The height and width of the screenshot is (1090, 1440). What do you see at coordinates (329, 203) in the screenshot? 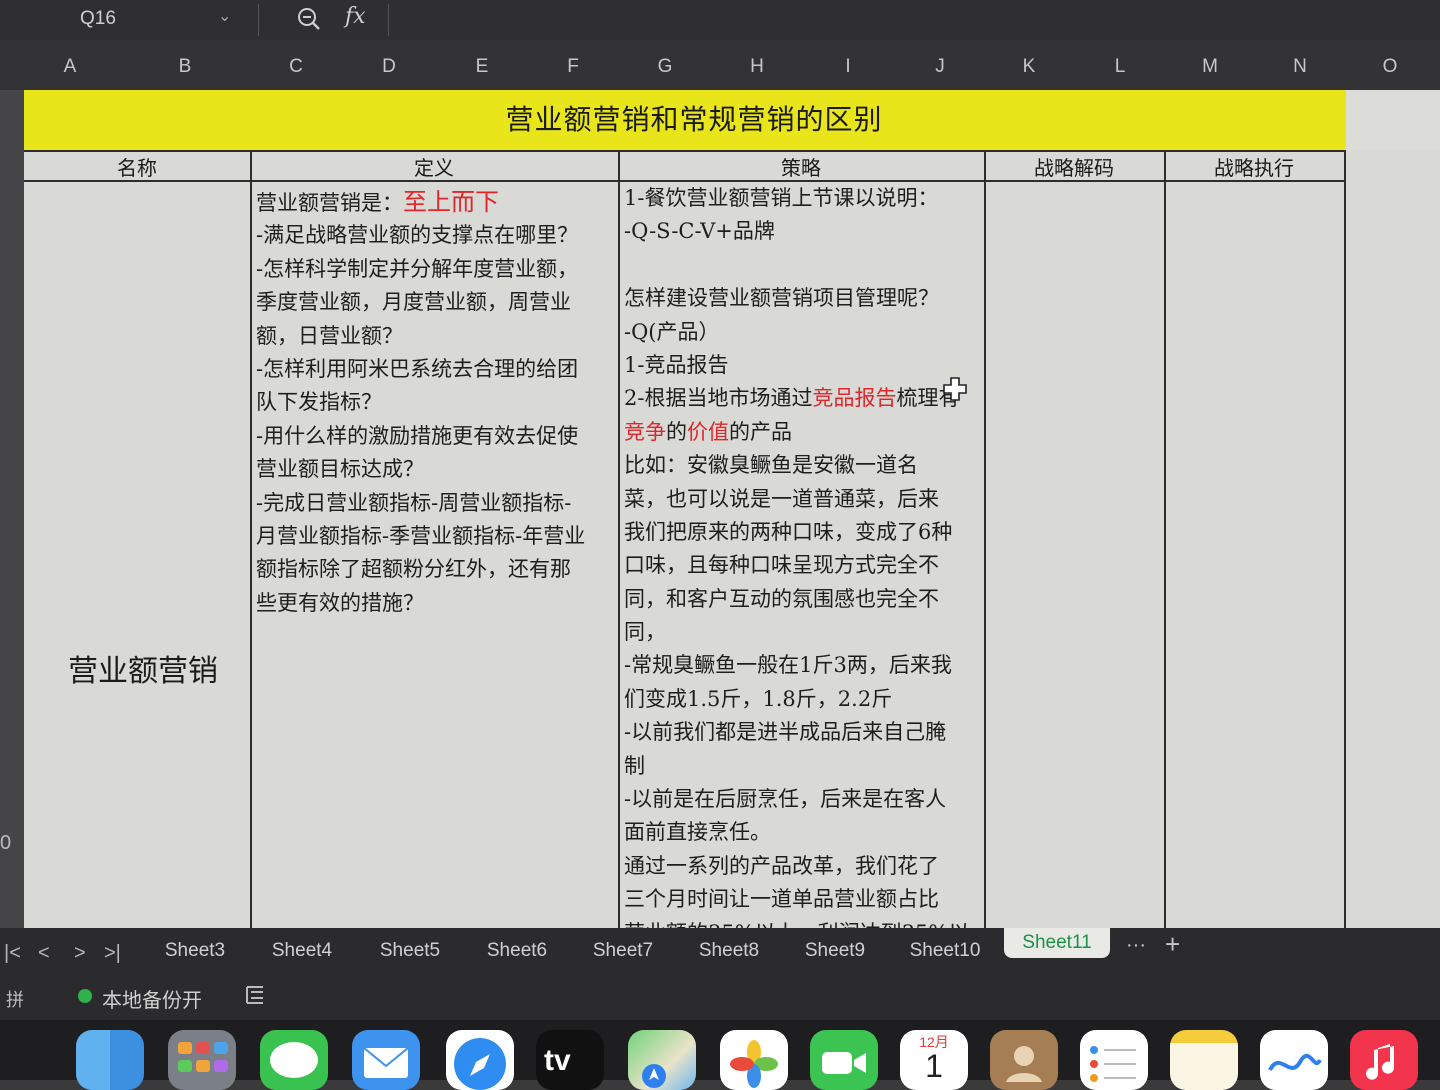
I see `definition-prefix: 营业额营销是：` at bounding box center [329, 203].